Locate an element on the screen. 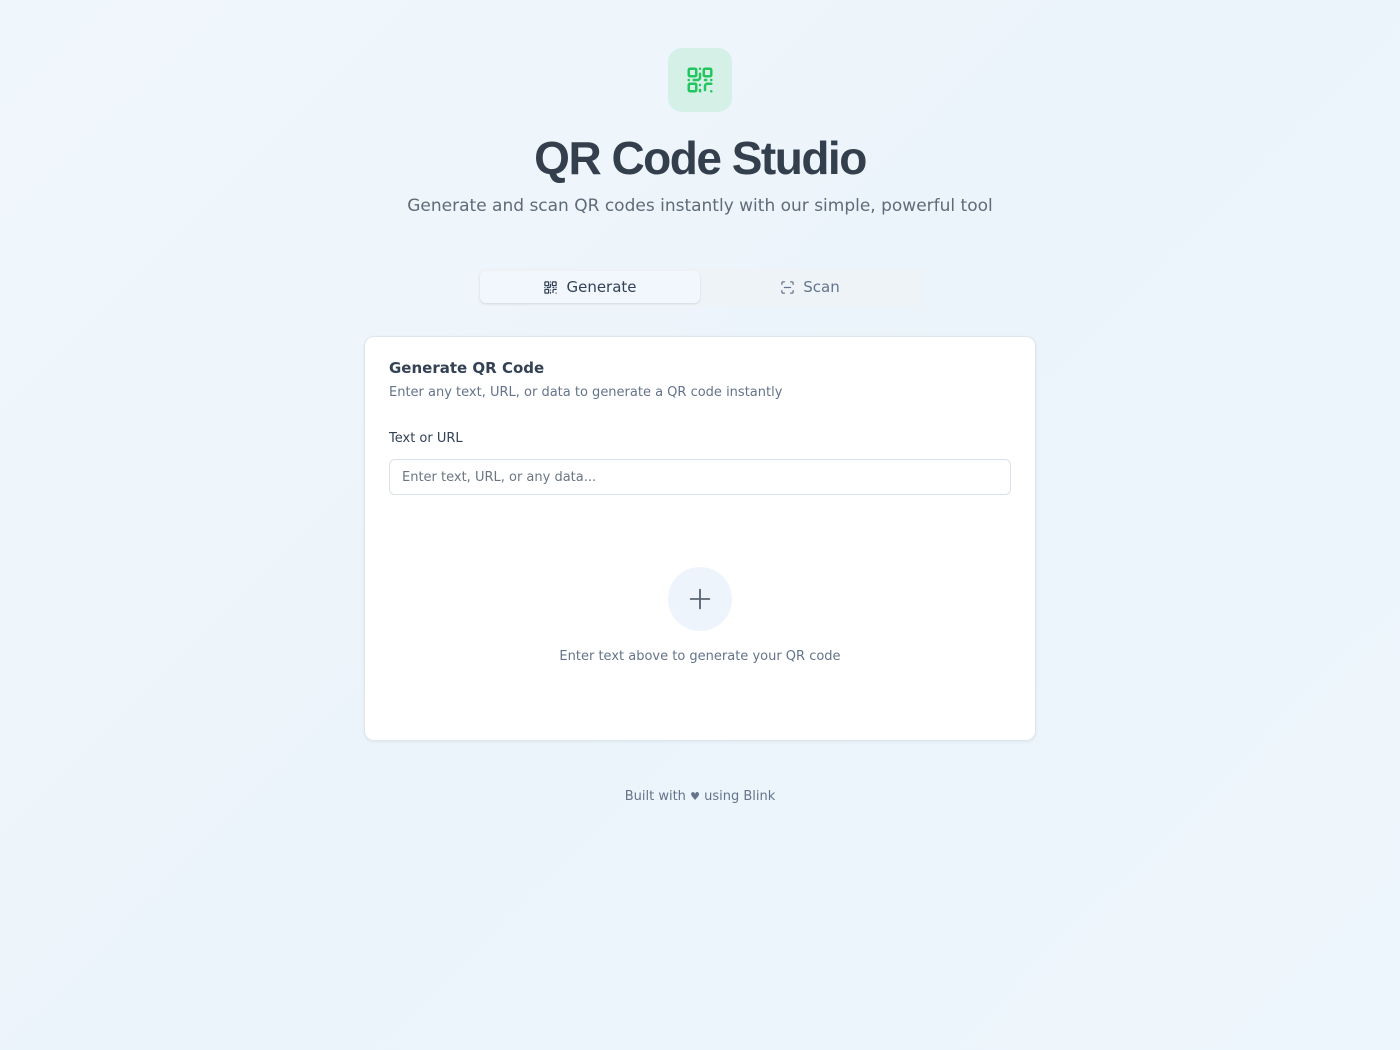 This screenshot has width=1400, height=1050. text-input is located at coordinates (700, 477).